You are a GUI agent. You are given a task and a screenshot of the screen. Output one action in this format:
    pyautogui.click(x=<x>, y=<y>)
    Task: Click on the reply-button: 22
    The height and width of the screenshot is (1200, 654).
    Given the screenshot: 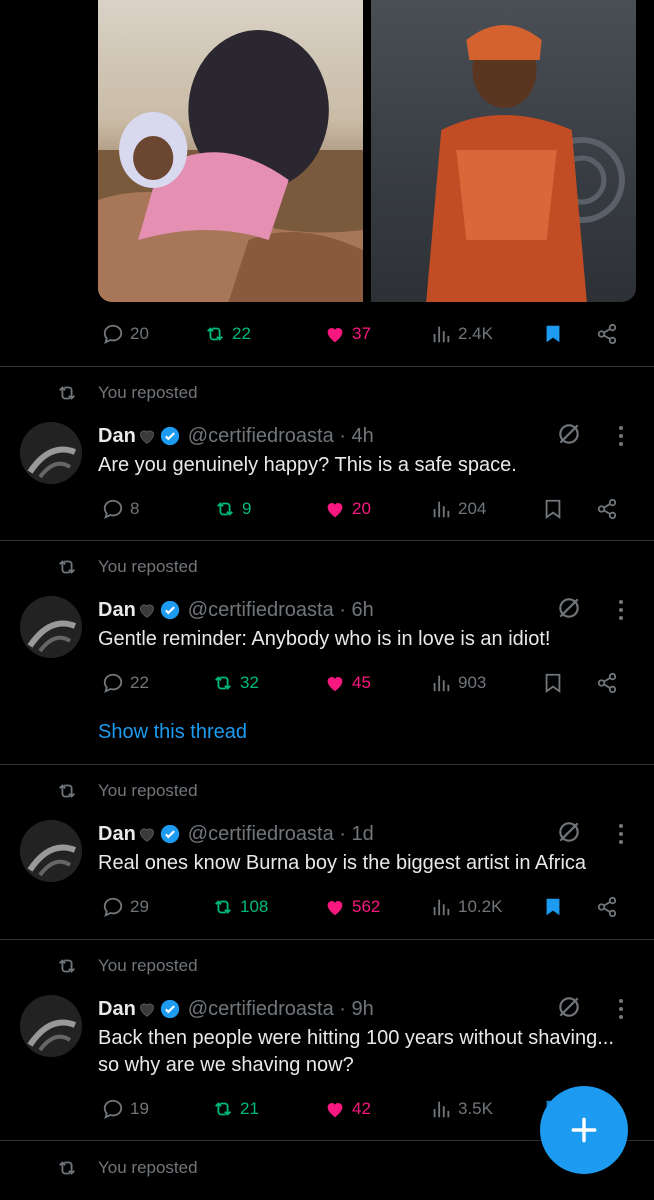 What is the action you would take?
    pyautogui.click(x=125, y=683)
    